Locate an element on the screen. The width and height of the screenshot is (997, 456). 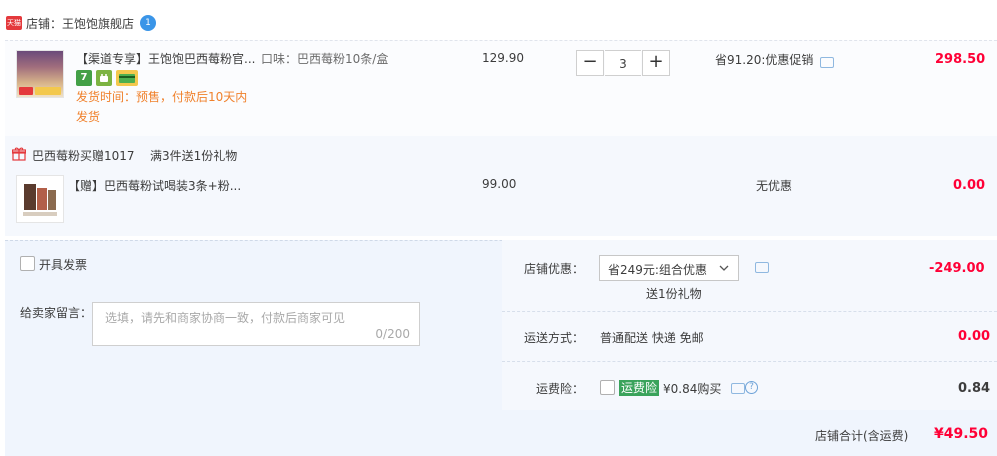
decrement-button: − is located at coordinates (590, 63).